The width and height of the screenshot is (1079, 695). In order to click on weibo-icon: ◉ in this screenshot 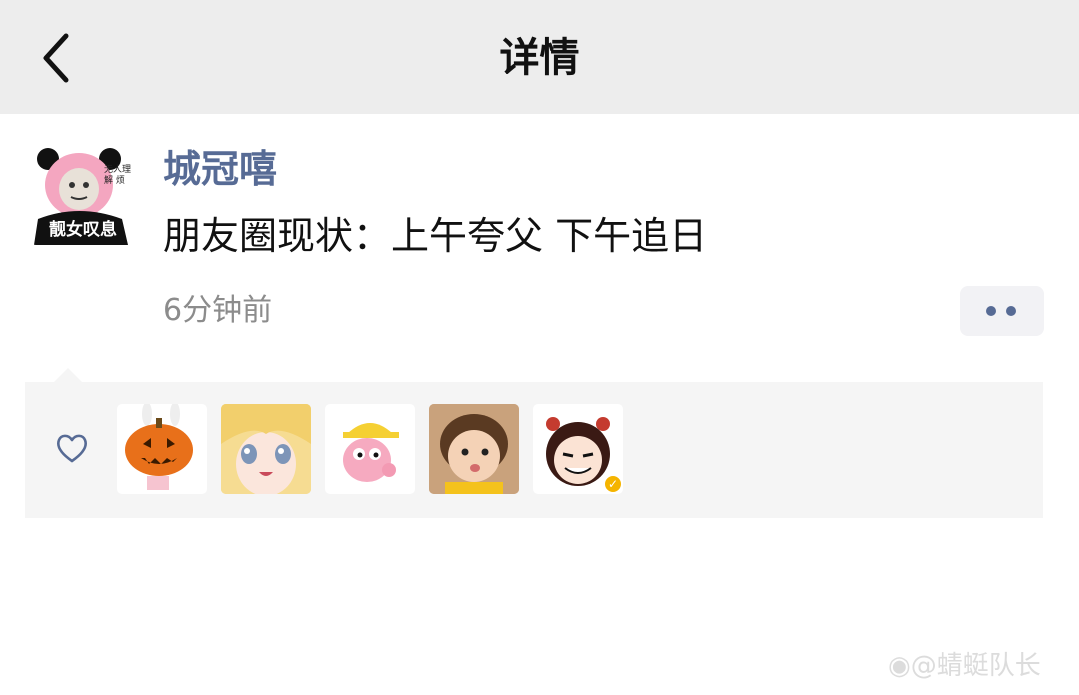, I will do `click(899, 666)`.